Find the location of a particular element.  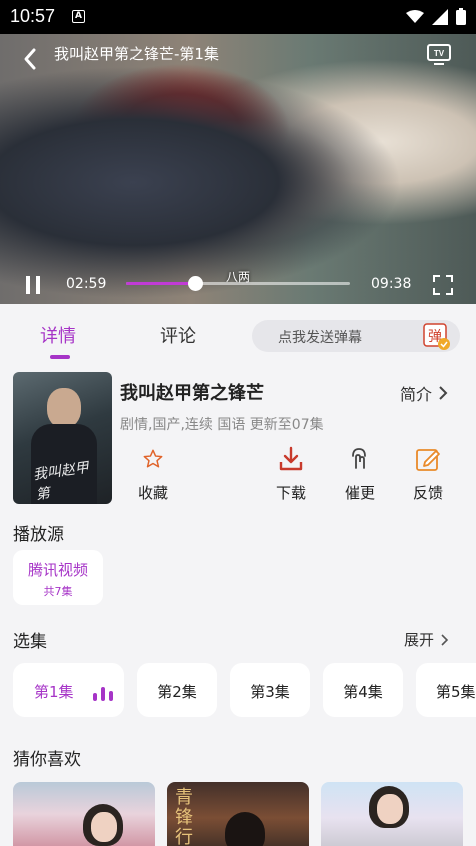

video-title: 我叫赵甲第之锋芒-第1集 is located at coordinates (136, 54).